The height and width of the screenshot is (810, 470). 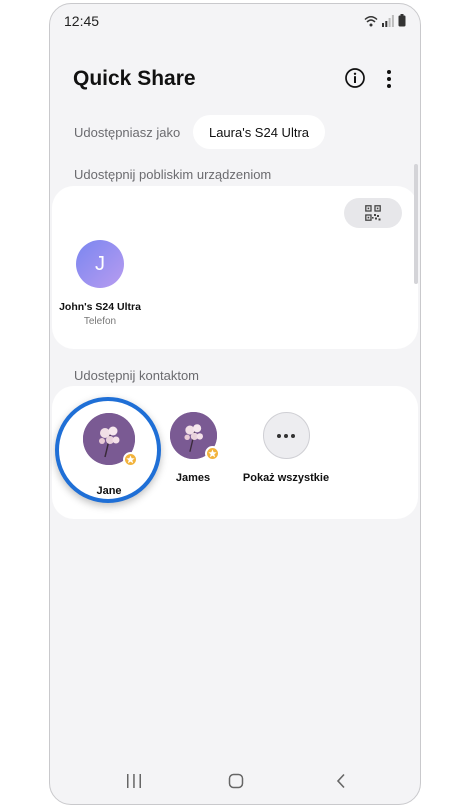 I want to click on nearby-device-item: J John's S24 Ultra Telefon, so click(x=100, y=283).